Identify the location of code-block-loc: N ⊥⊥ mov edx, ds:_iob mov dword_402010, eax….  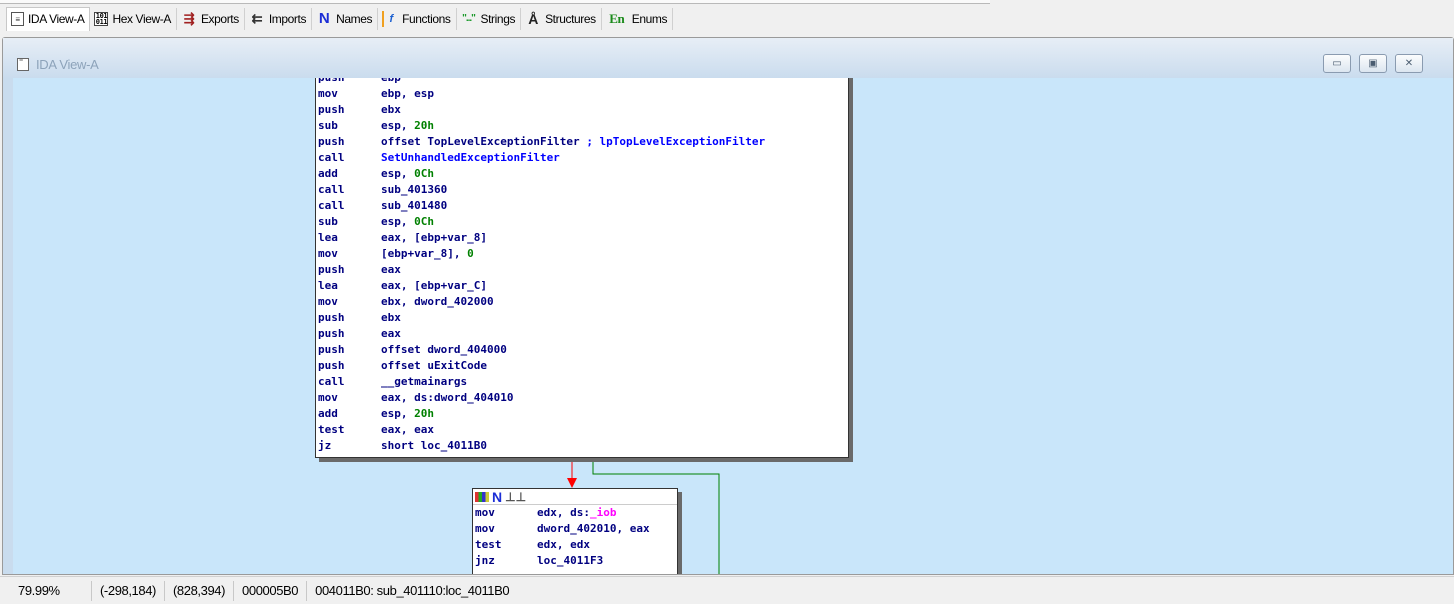
(575, 531).